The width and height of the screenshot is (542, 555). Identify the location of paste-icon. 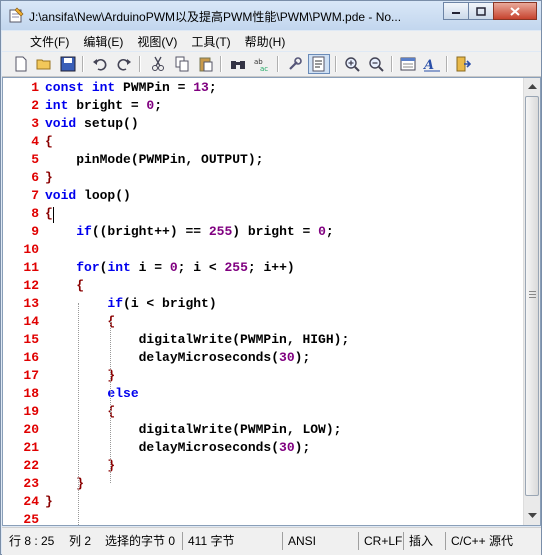
(206, 64).